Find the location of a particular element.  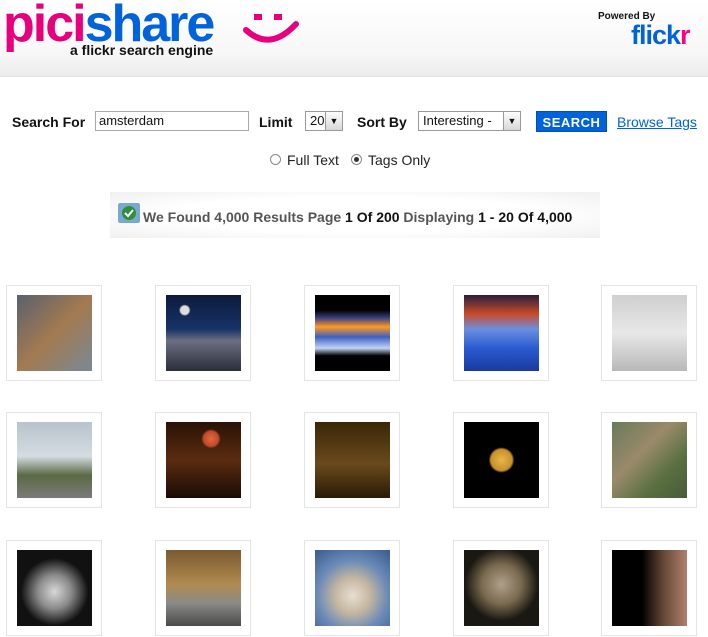

sort-select: Interesting - ▼ is located at coordinates (469, 121).